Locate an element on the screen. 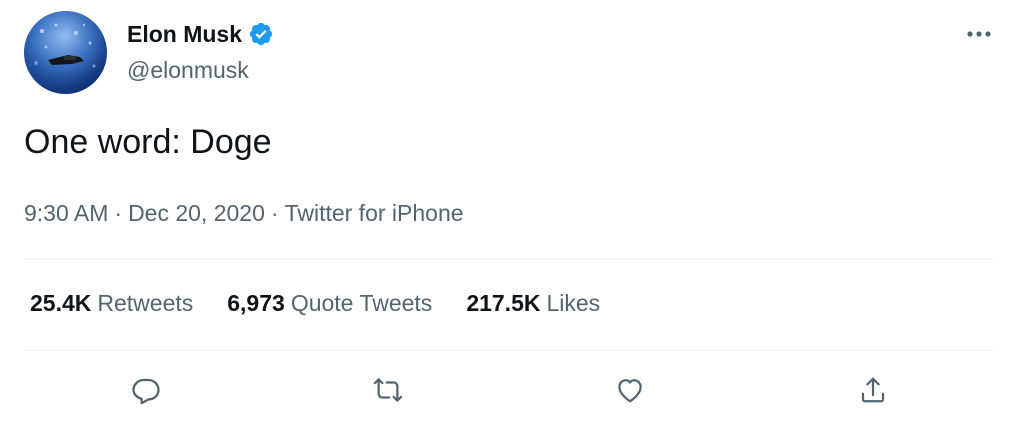  verified-badge-icon is located at coordinates (261, 34).